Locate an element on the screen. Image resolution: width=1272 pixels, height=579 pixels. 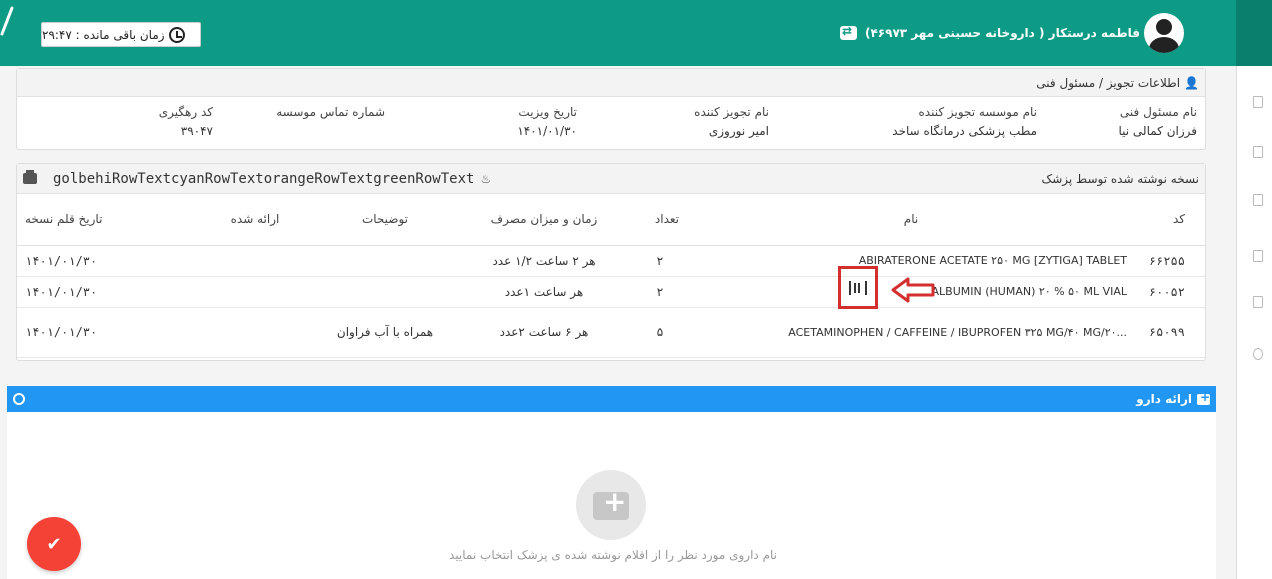
barcode-scan-button is located at coordinates (858, 287).